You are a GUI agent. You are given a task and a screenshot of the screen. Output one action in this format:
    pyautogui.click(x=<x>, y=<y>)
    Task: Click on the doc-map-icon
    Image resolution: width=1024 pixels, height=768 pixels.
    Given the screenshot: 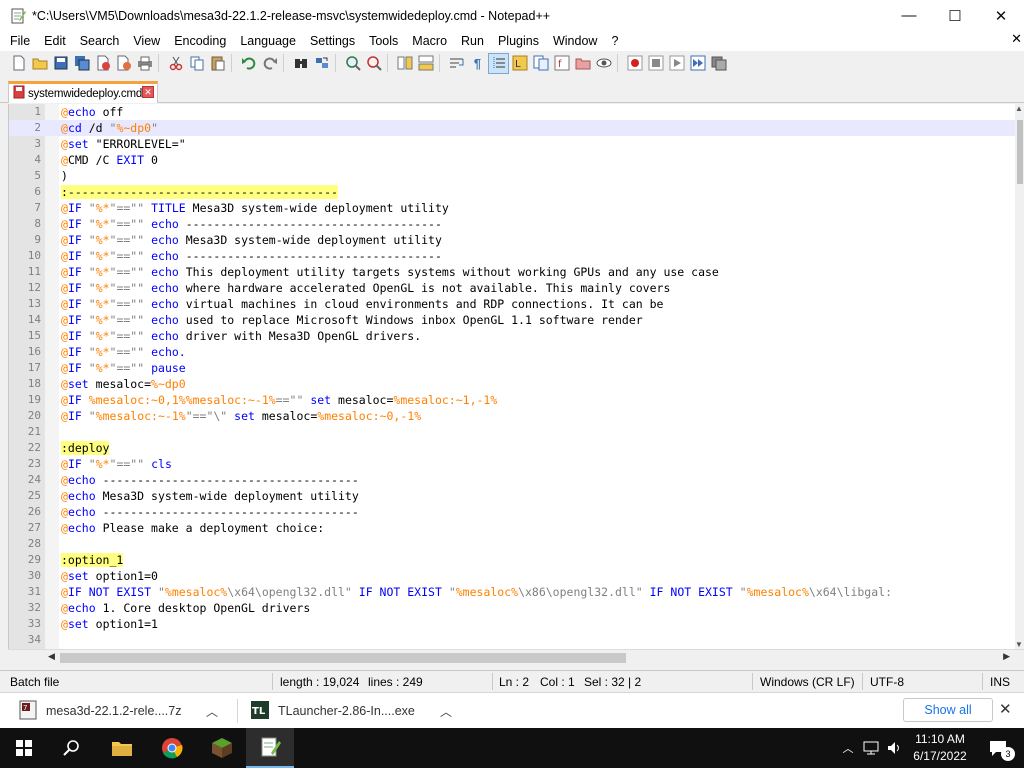 What is the action you would take?
    pyautogui.click(x=540, y=63)
    